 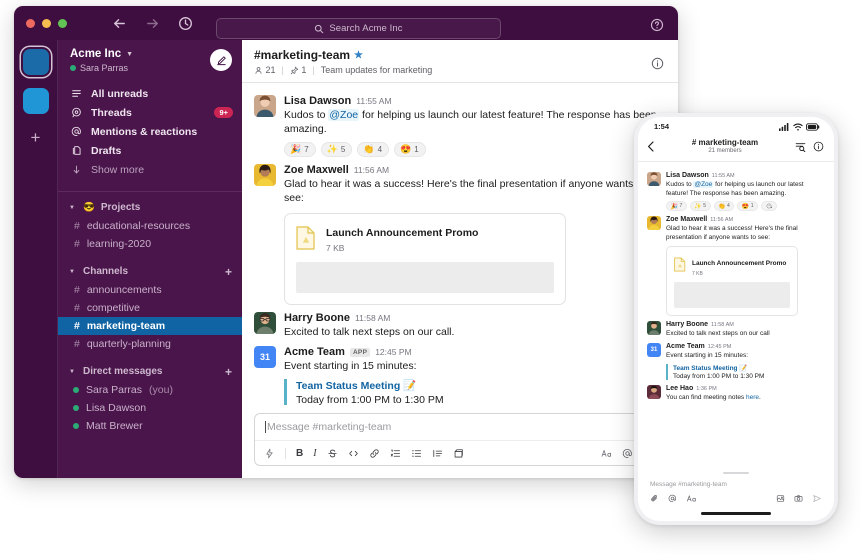 What do you see at coordinates (150, 344) in the screenshot?
I see `sidebar-channel-quarterly-planning: # quarterly-planning` at bounding box center [150, 344].